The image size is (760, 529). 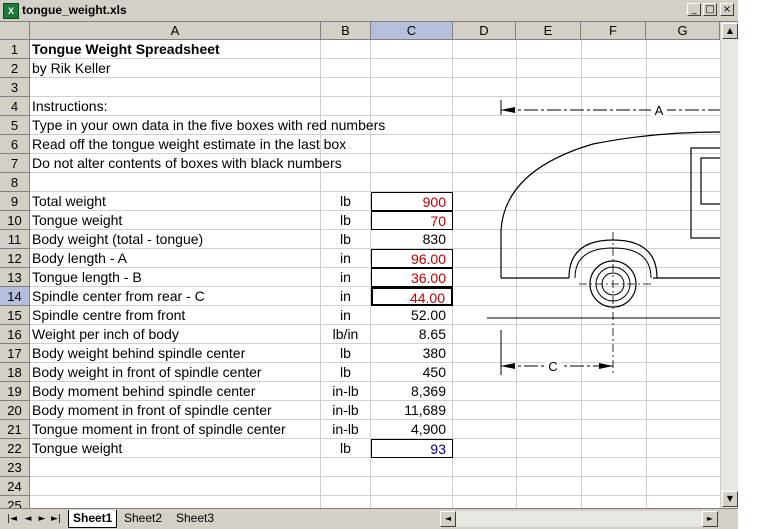 I want to click on cell-a20: Body moment in front of spindle center, so click(x=175, y=410).